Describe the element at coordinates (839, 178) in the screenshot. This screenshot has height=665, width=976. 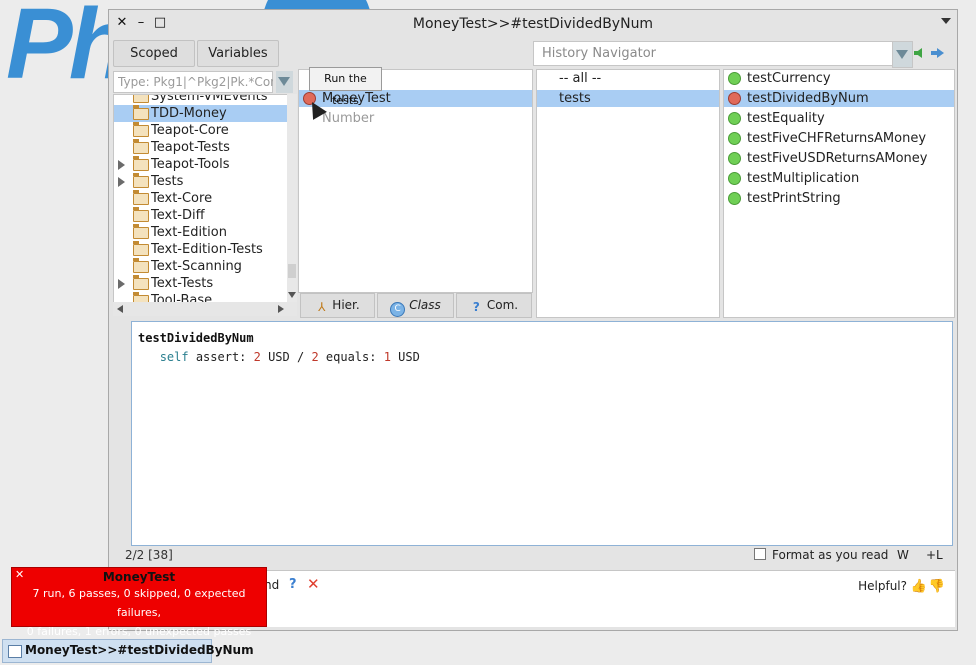
I see `method-item: testMultiplication` at that location.